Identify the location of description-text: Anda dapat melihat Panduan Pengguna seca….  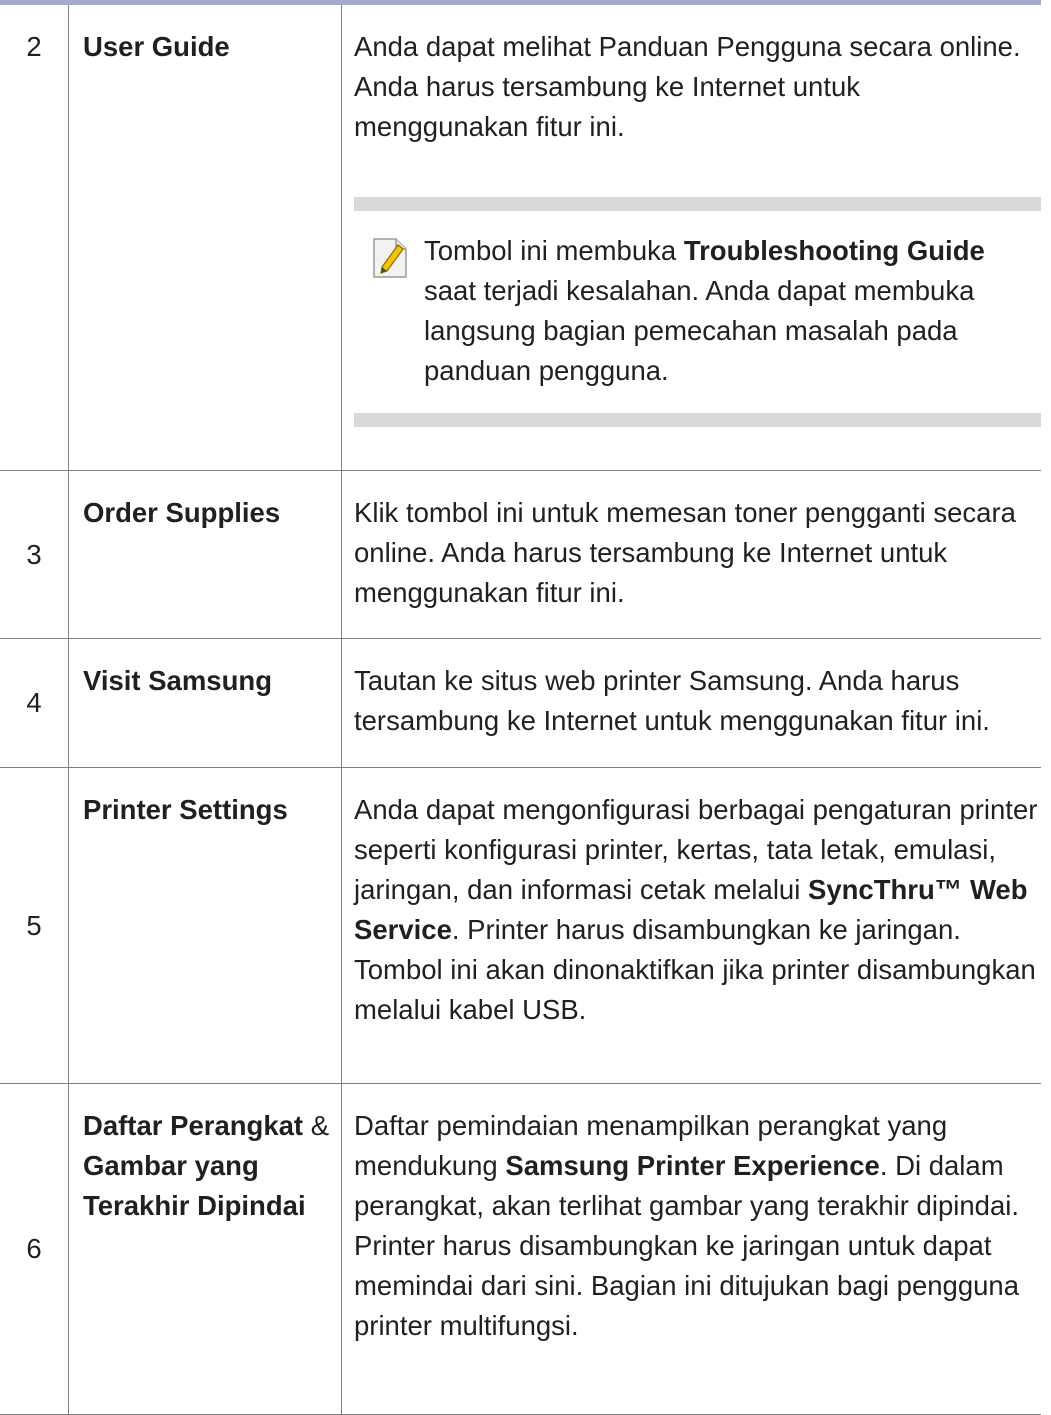
(687, 86).